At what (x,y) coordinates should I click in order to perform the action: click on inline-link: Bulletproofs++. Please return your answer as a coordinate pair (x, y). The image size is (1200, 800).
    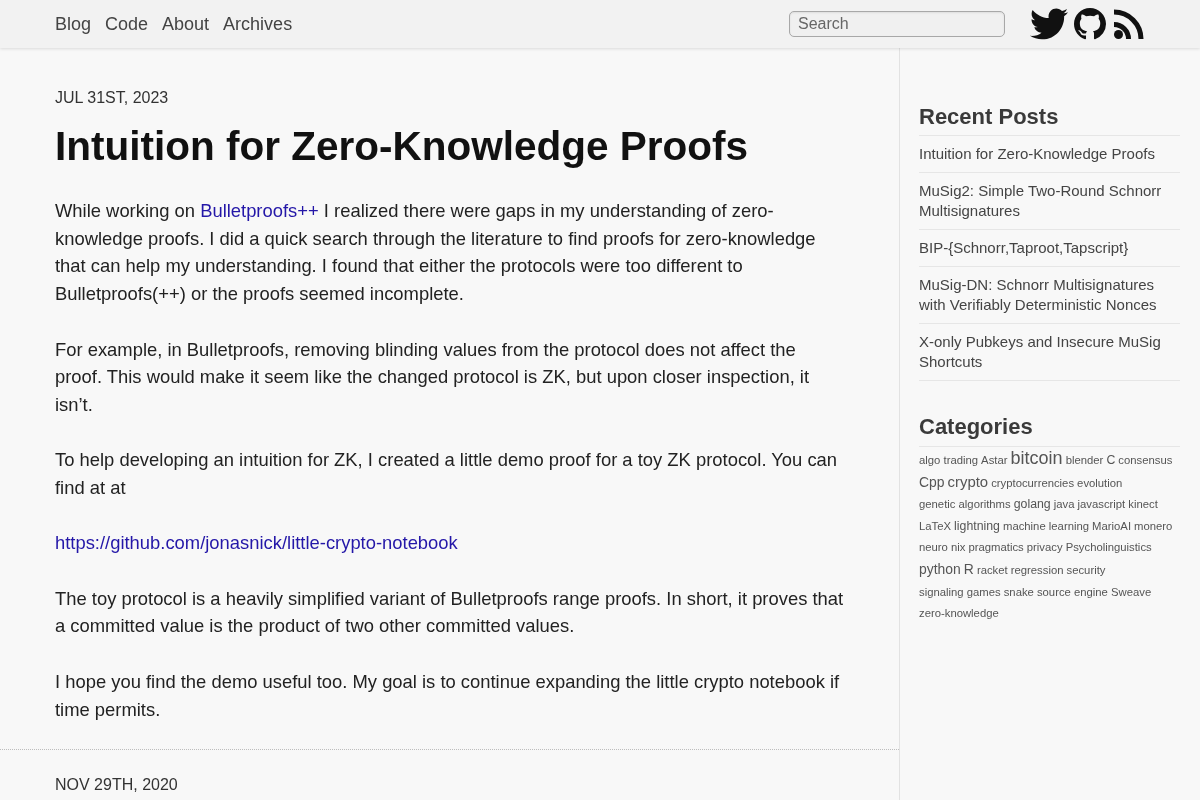
    Looking at the image, I should click on (259, 210).